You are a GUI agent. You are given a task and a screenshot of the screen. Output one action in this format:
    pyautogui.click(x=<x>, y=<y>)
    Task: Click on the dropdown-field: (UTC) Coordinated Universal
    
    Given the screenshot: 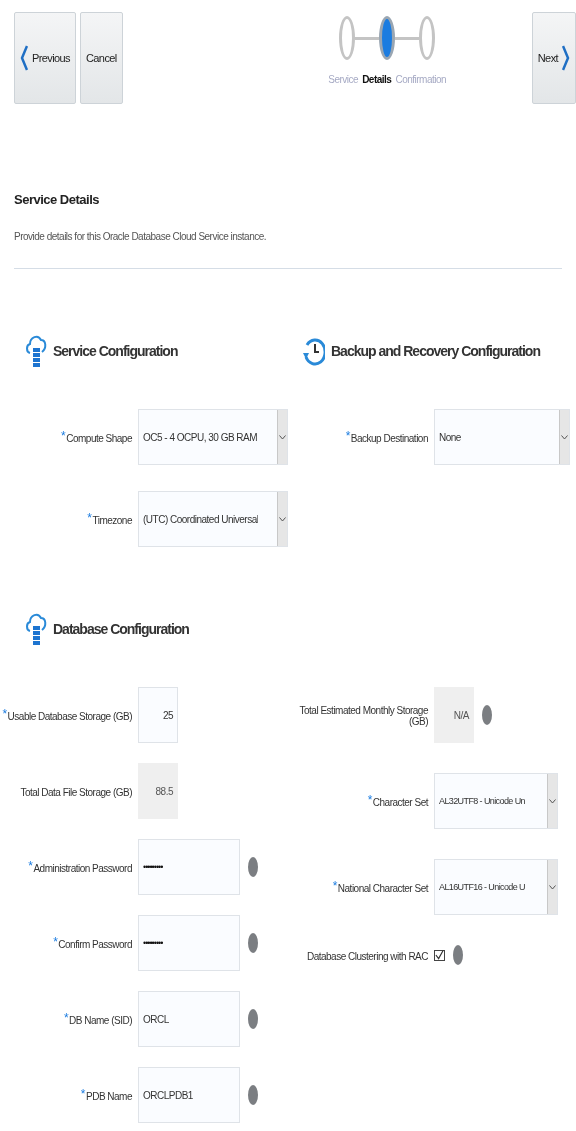 What is the action you would take?
    pyautogui.click(x=213, y=519)
    